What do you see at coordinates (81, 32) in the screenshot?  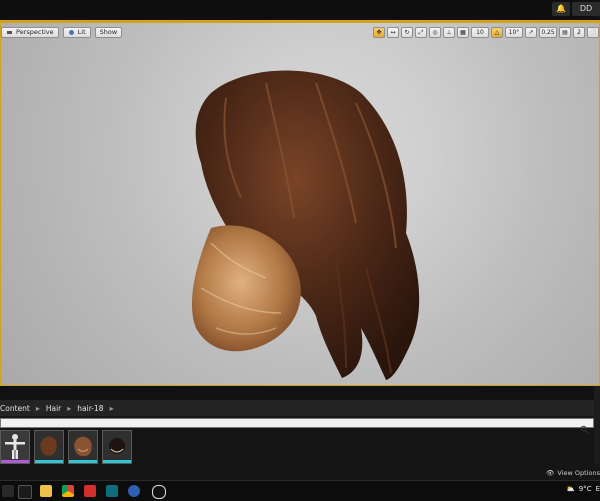 I see `lit-label: Lit` at bounding box center [81, 32].